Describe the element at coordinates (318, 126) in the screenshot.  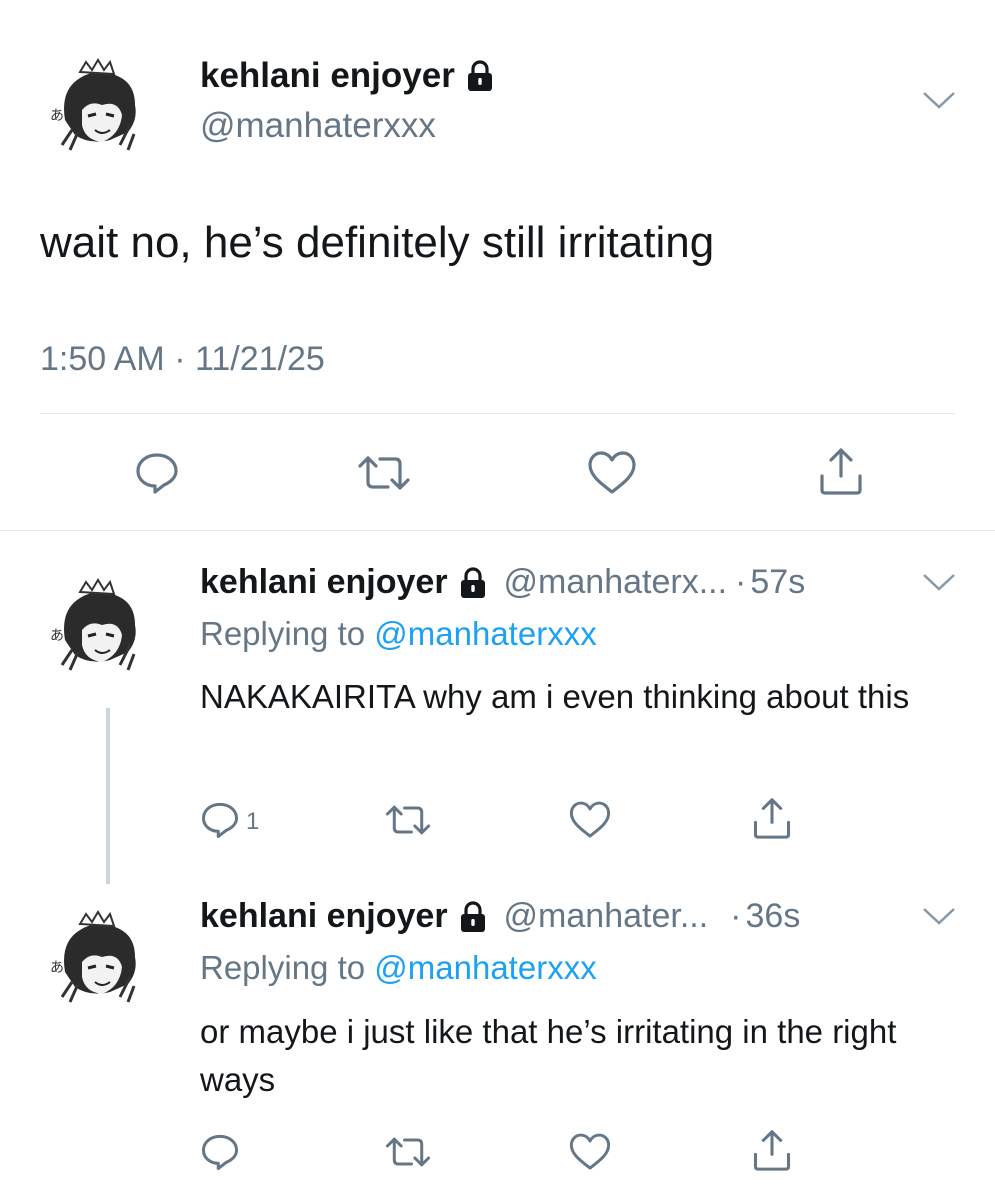
I see `handle: @manhaterxxx` at that location.